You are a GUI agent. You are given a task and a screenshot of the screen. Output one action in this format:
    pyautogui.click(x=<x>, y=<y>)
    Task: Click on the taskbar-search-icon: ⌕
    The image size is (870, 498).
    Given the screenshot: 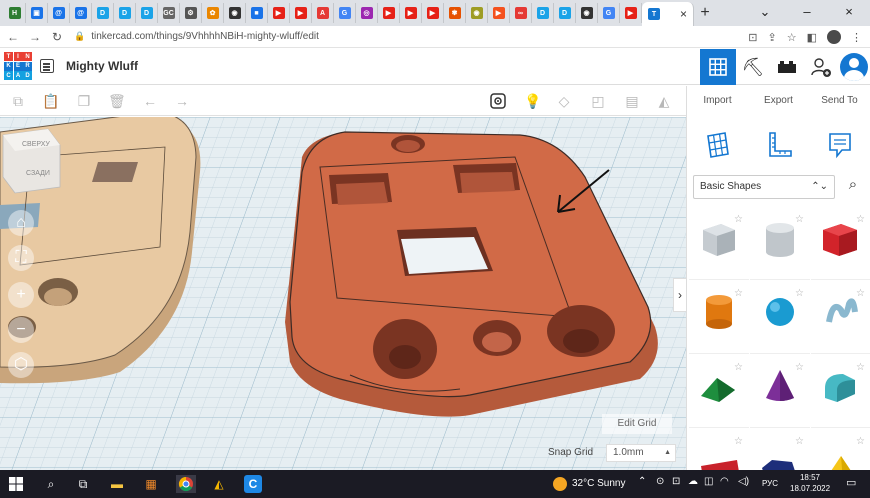 What is the action you would take?
    pyautogui.click(x=51, y=484)
    